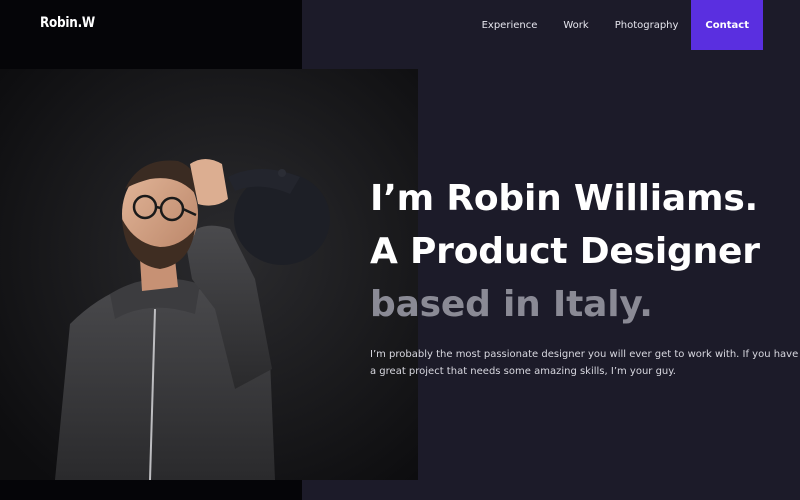  Describe the element at coordinates (564, 198) in the screenshot. I see `headline-line-1: I’m Robin Williams.` at that location.